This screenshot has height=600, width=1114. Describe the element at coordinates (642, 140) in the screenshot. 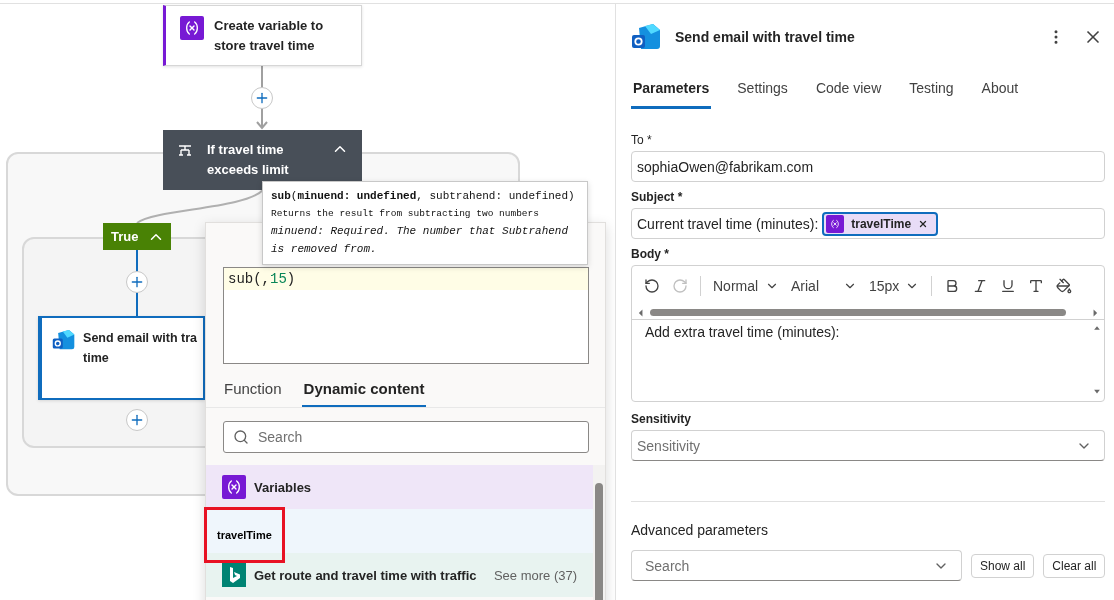

I see `field-label: To *` at that location.